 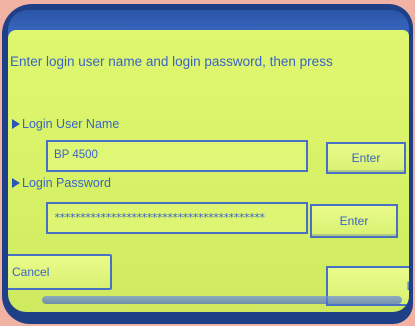 What do you see at coordinates (71, 124) in the screenshot?
I see `user-name-label-text: Login User Name` at bounding box center [71, 124].